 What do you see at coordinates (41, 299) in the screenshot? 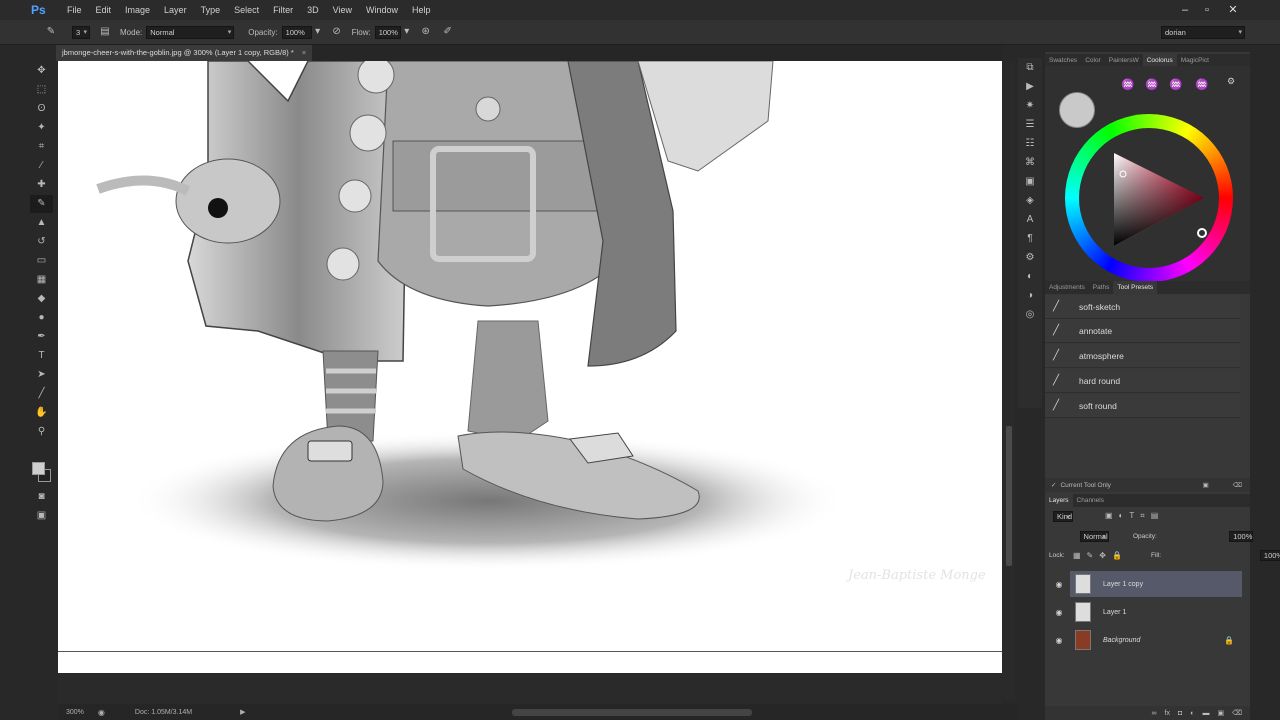
I see `blur-tool-icon: ◆` at bounding box center [41, 299].